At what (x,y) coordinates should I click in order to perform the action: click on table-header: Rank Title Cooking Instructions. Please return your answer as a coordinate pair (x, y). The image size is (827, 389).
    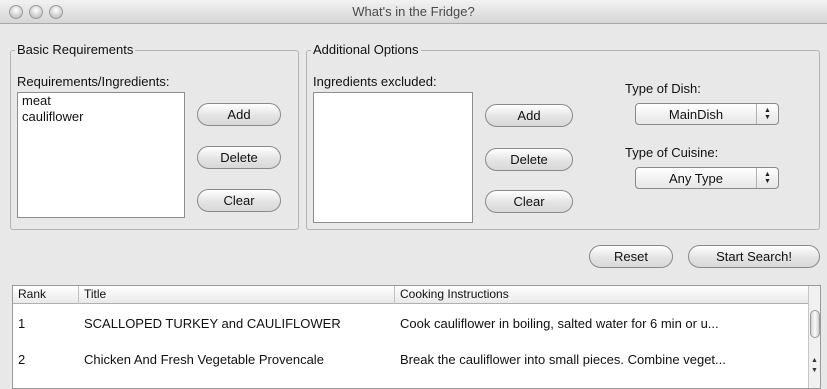
    Looking at the image, I should click on (411, 295).